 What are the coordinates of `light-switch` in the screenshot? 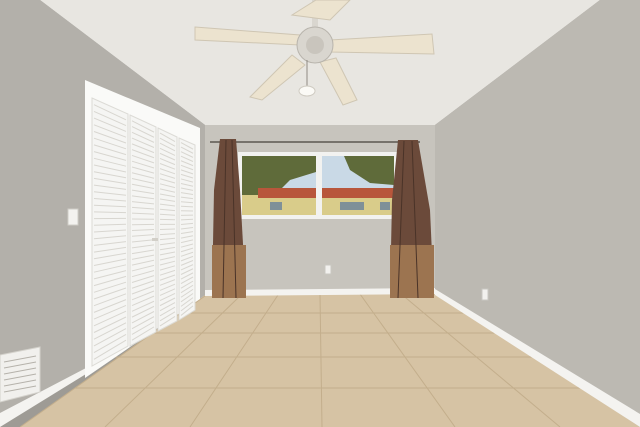 It's located at (73, 217).